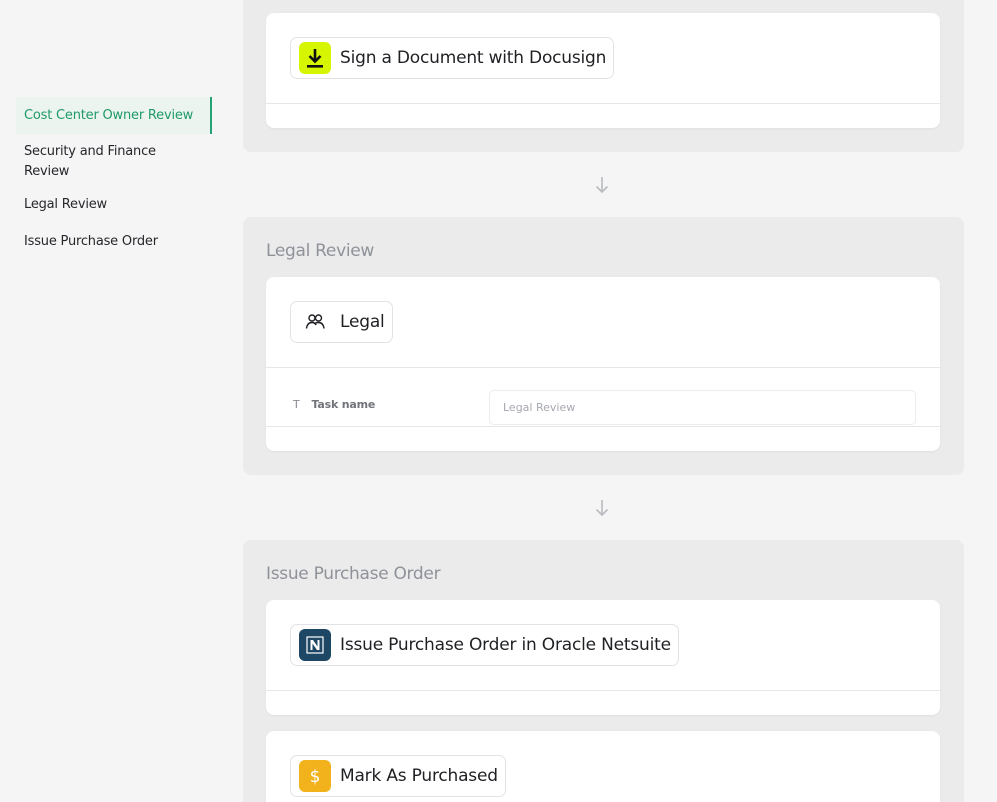  I want to click on action-chip-legal: Legal, so click(341, 322).